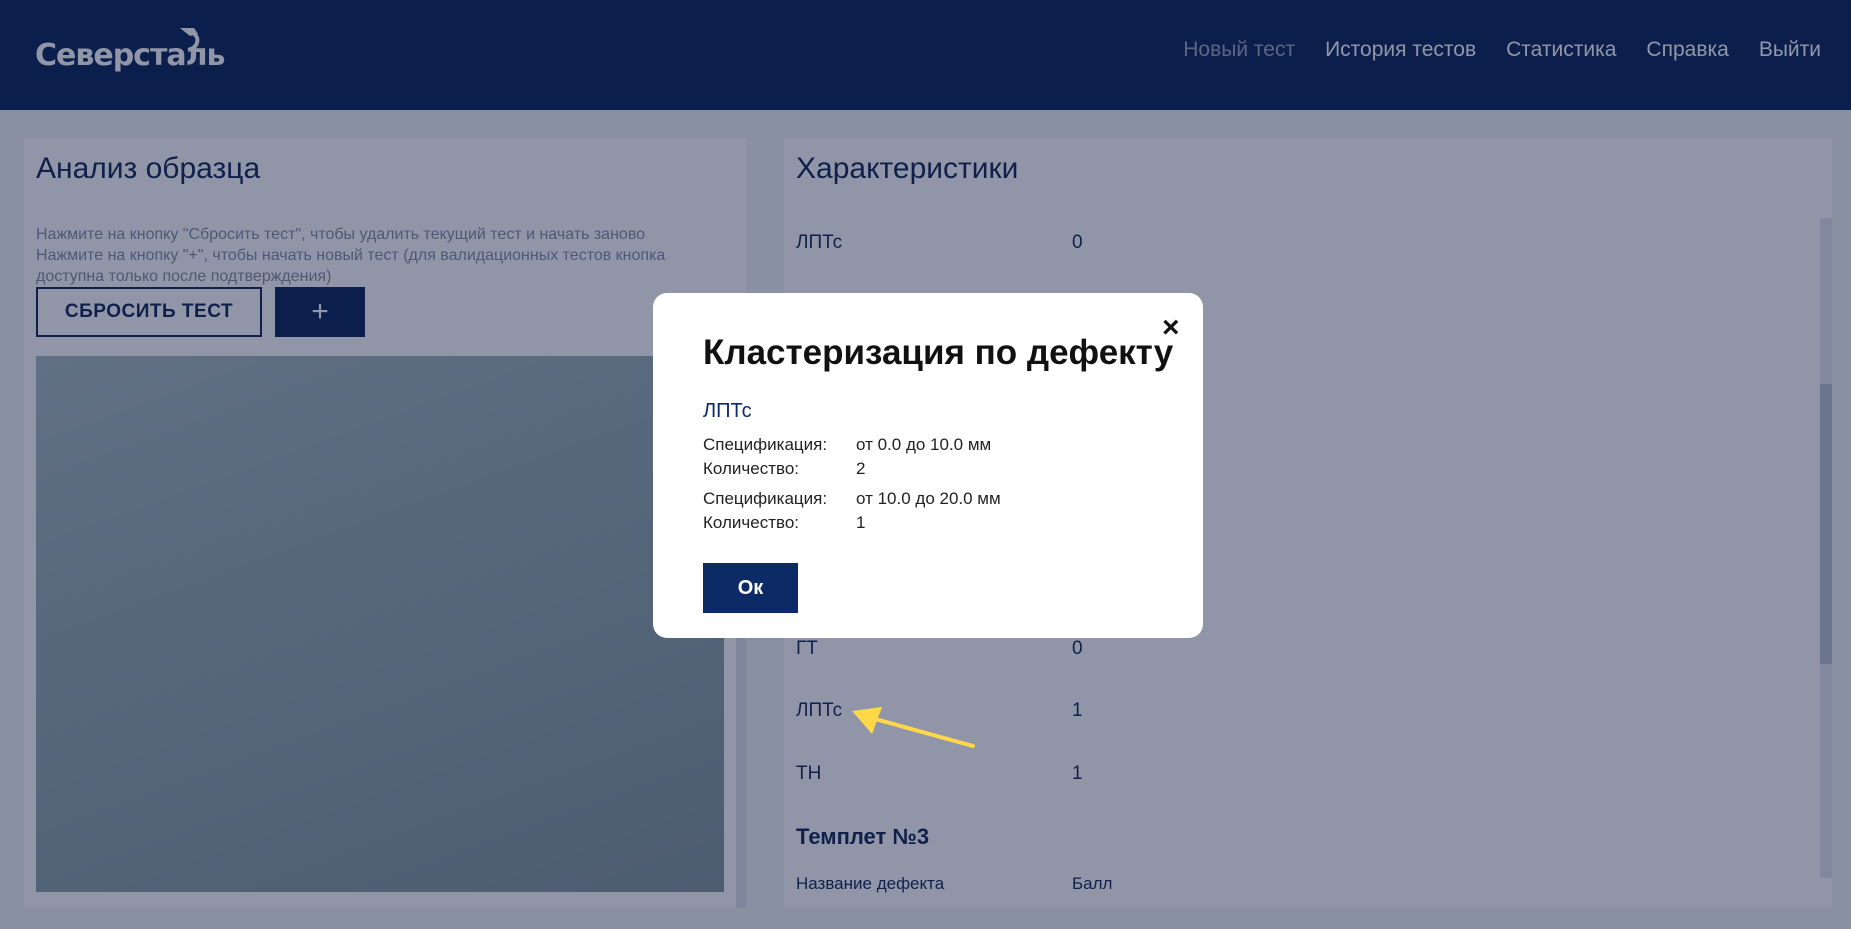 This screenshot has width=1851, height=929. What do you see at coordinates (861, 522) in the screenshot?
I see `count-value: 1` at bounding box center [861, 522].